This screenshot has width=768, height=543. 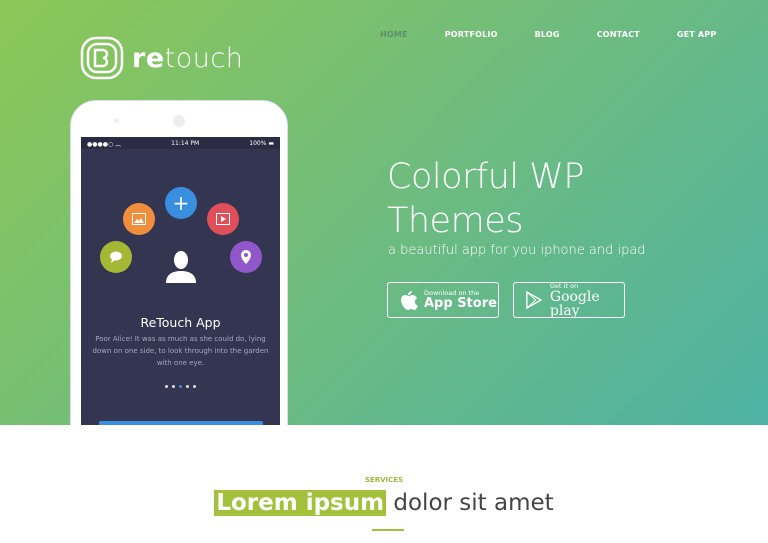 I want to click on signal-icon: ●●●●○ ︵, so click(x=104, y=144).